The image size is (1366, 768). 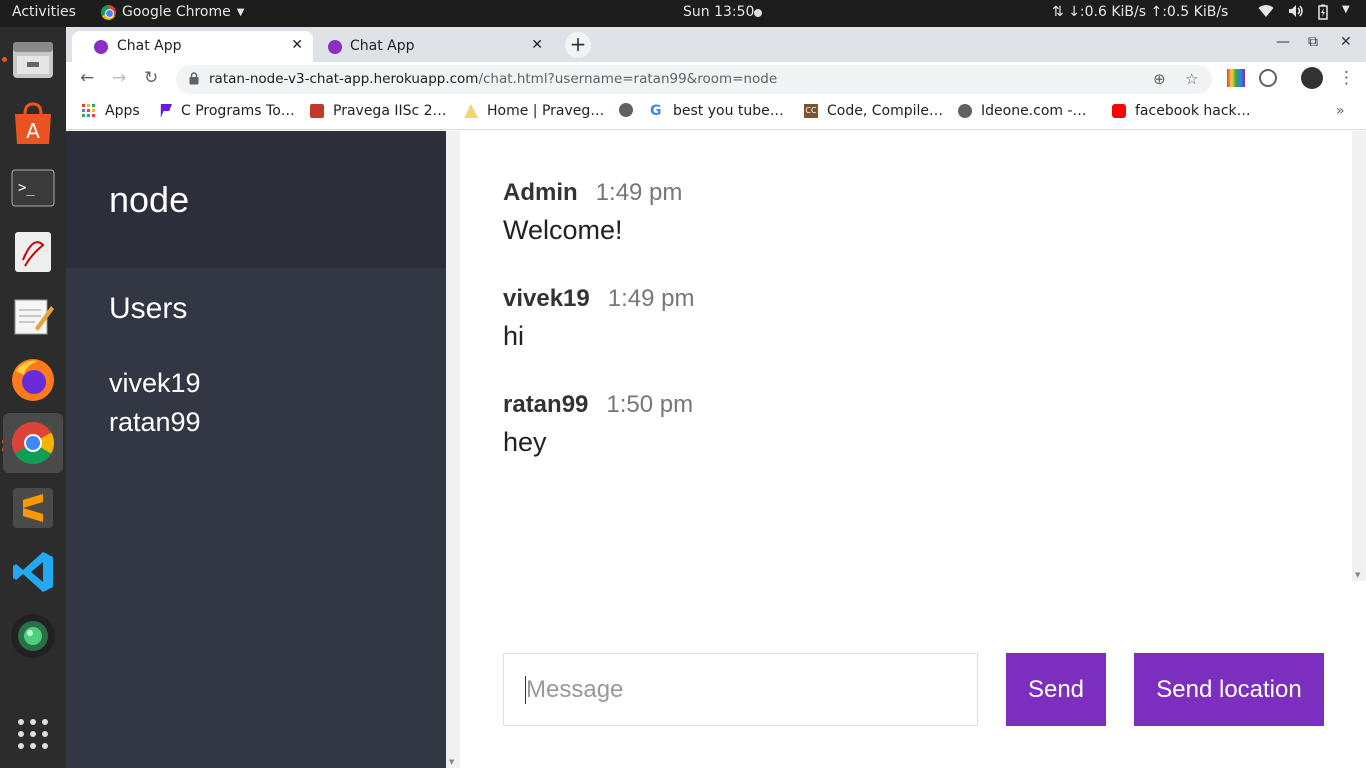 I want to click on send-location-button: Send location, so click(x=1229, y=689).